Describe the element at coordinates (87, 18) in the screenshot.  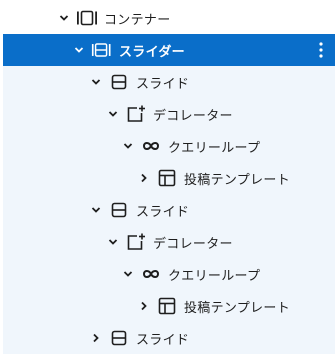
I see `container-icon` at that location.